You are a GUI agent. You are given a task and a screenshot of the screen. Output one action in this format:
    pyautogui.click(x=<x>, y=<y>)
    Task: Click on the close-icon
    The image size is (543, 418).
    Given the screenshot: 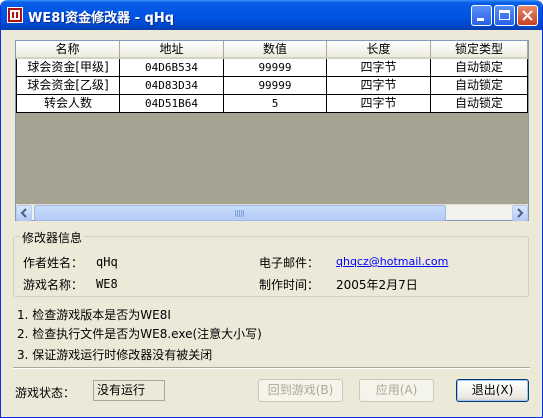 What is the action you would take?
    pyautogui.click(x=527, y=15)
    